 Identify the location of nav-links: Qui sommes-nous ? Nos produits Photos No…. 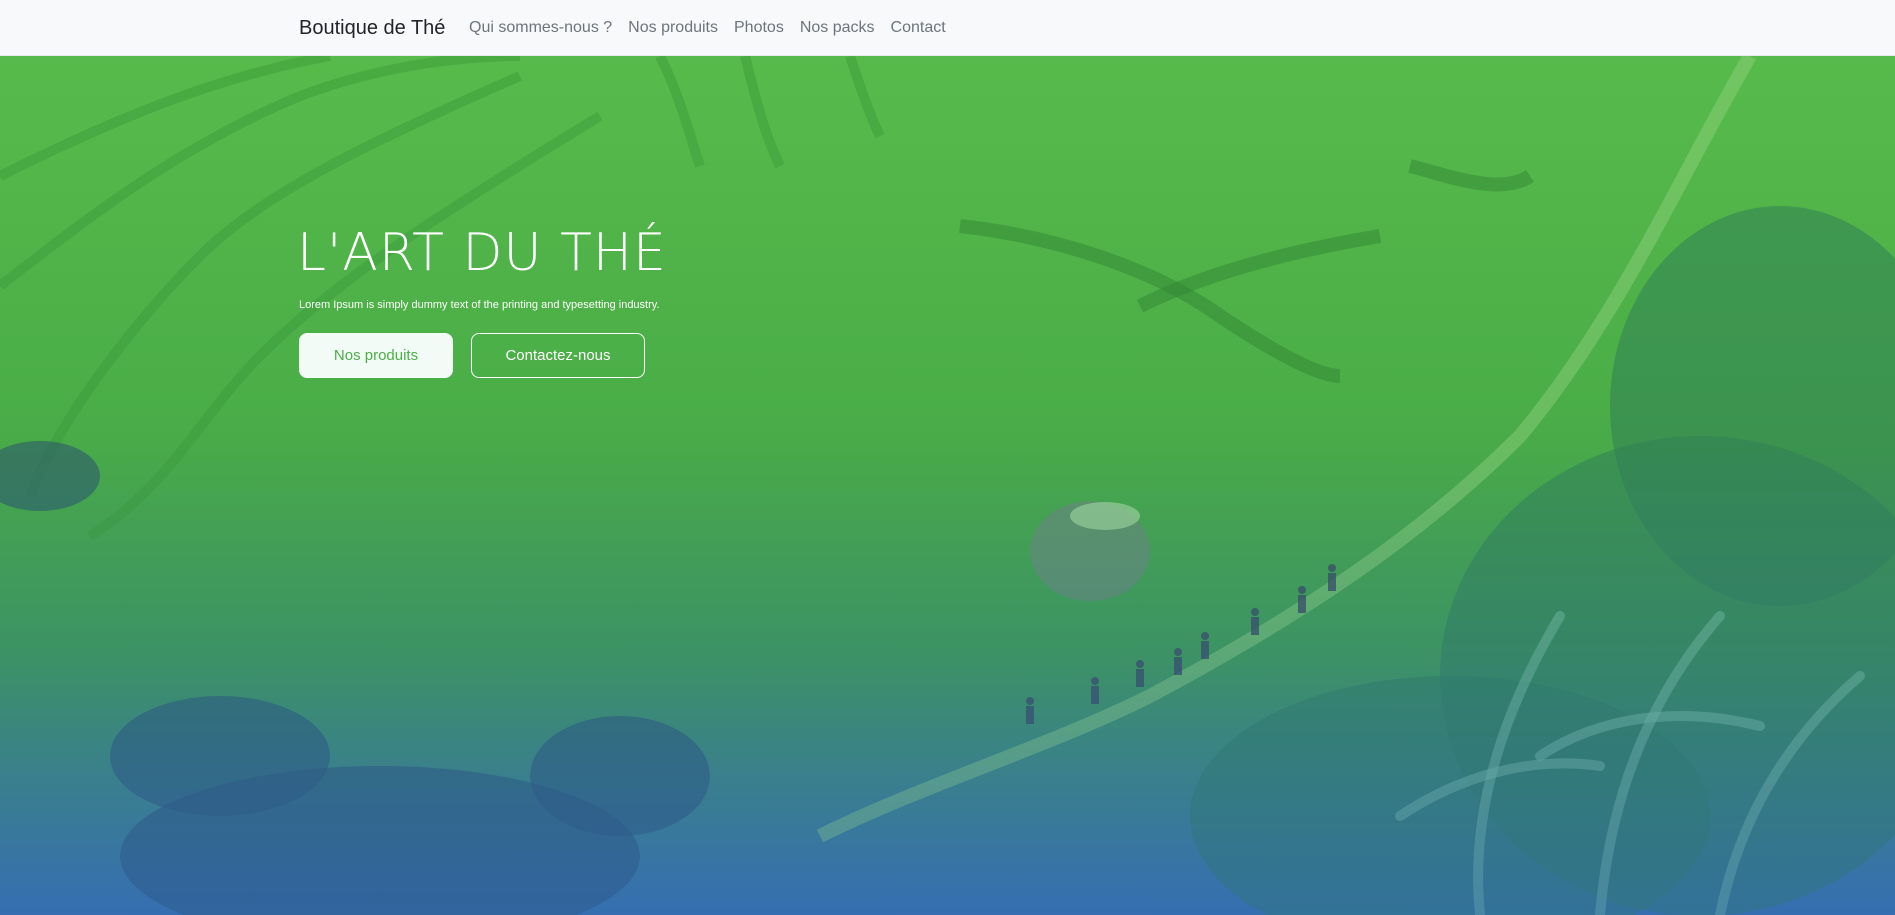
(711, 28).